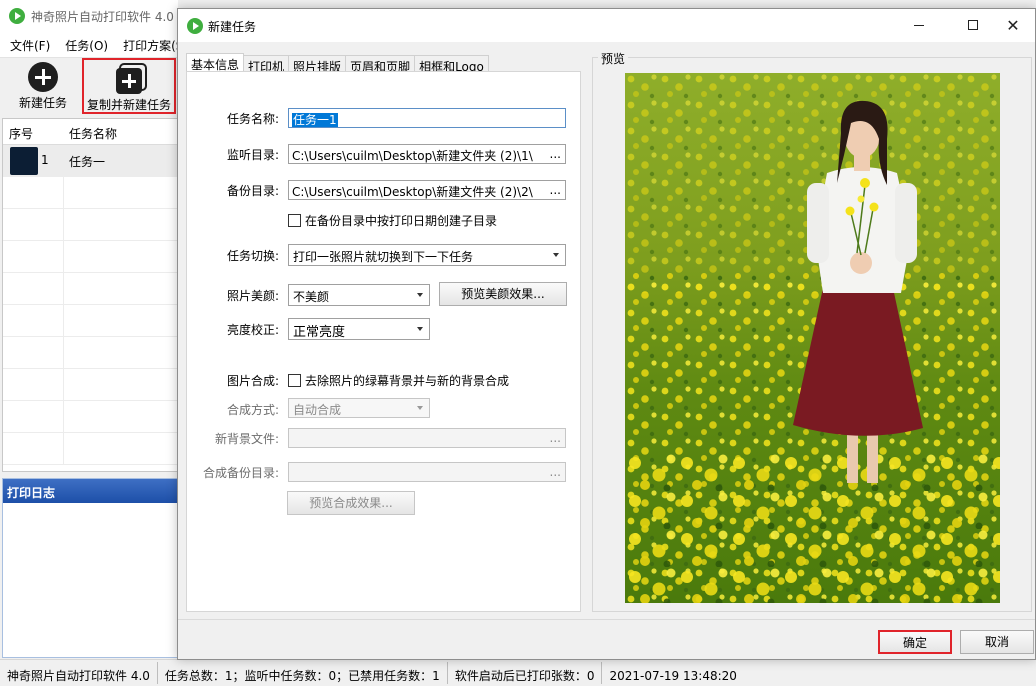 The image size is (1036, 686). What do you see at coordinates (427, 118) in the screenshot?
I see `task-name-input: 任务一1` at bounding box center [427, 118].